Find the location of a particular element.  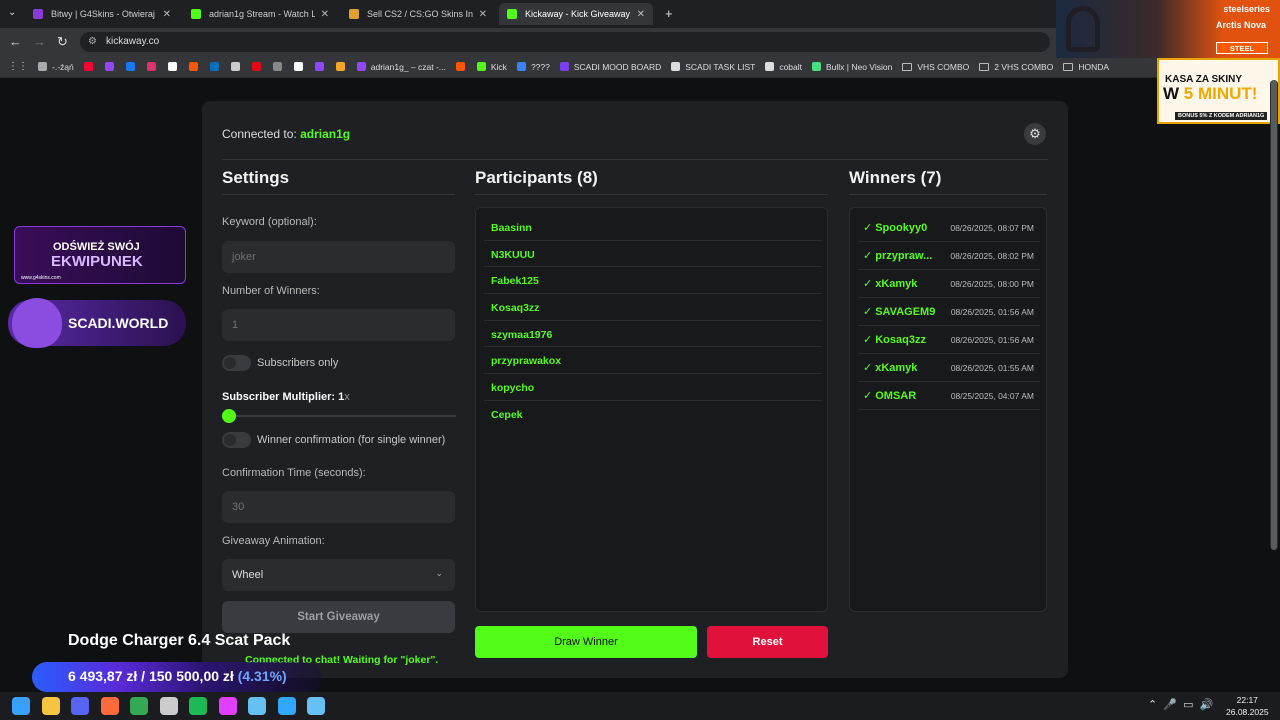

chrome-icon is located at coordinates (139, 706).